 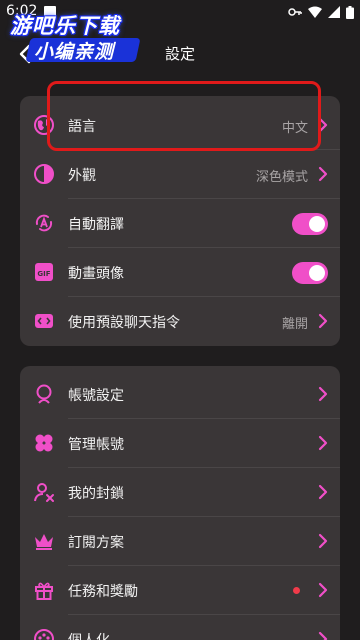 I want to click on crown-icon, so click(x=44, y=541).